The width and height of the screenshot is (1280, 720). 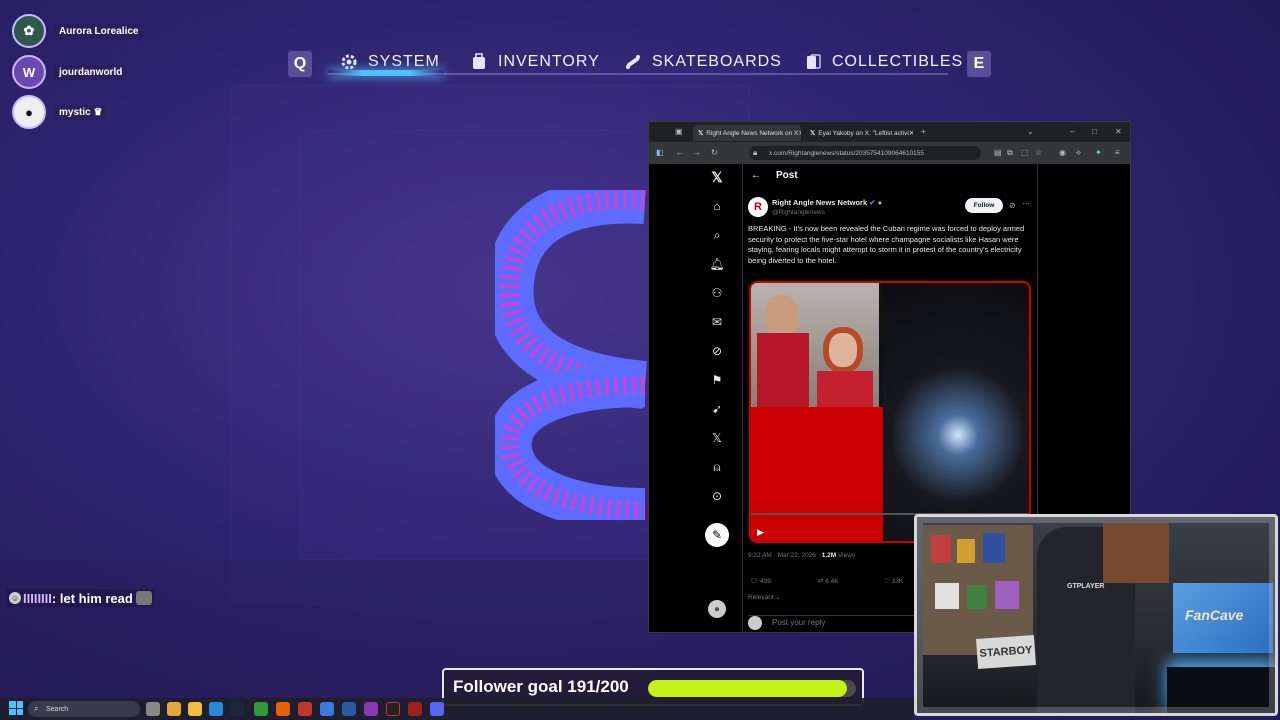 I want to click on reader-icon: ▤, so click(x=998, y=152).